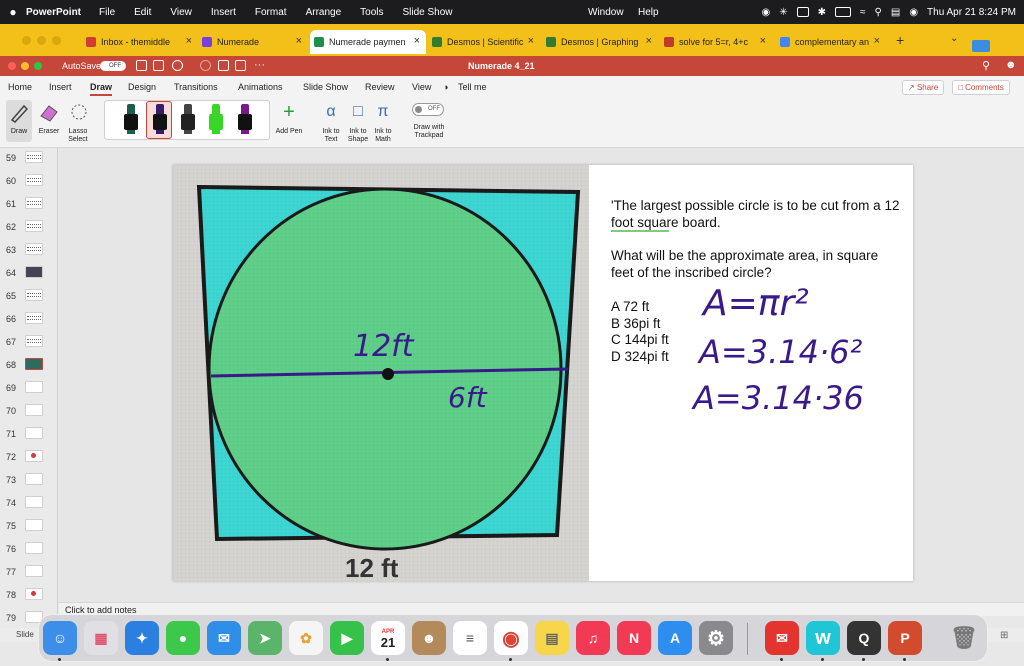 This screenshot has height=666, width=1024. Describe the element at coordinates (831, 42) in the screenshot. I see `browser-tab-google: complementary an ×` at that location.